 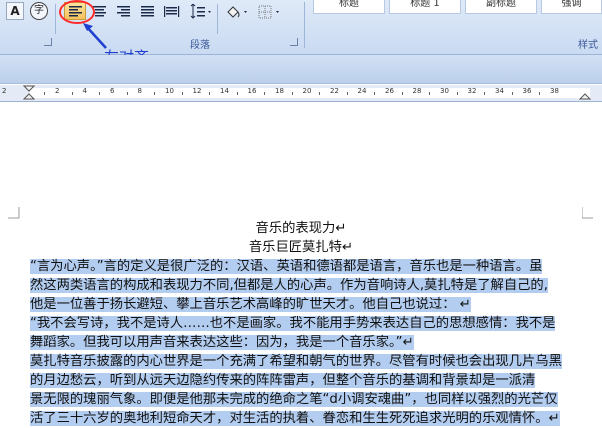 I want to click on ruler-number: 20, so click(x=307, y=91).